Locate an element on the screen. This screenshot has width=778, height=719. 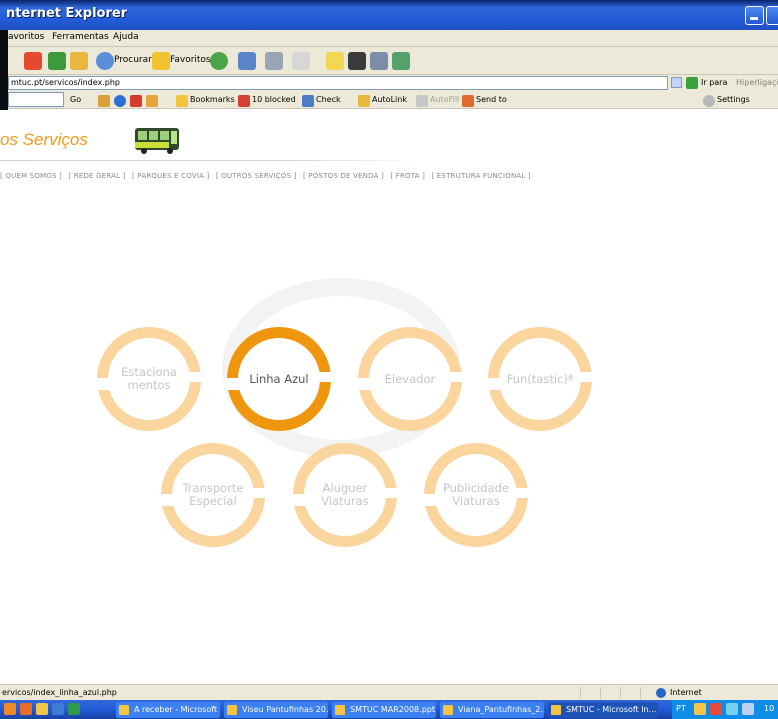
menu-favorites: avoritos is located at coordinates (26, 37).